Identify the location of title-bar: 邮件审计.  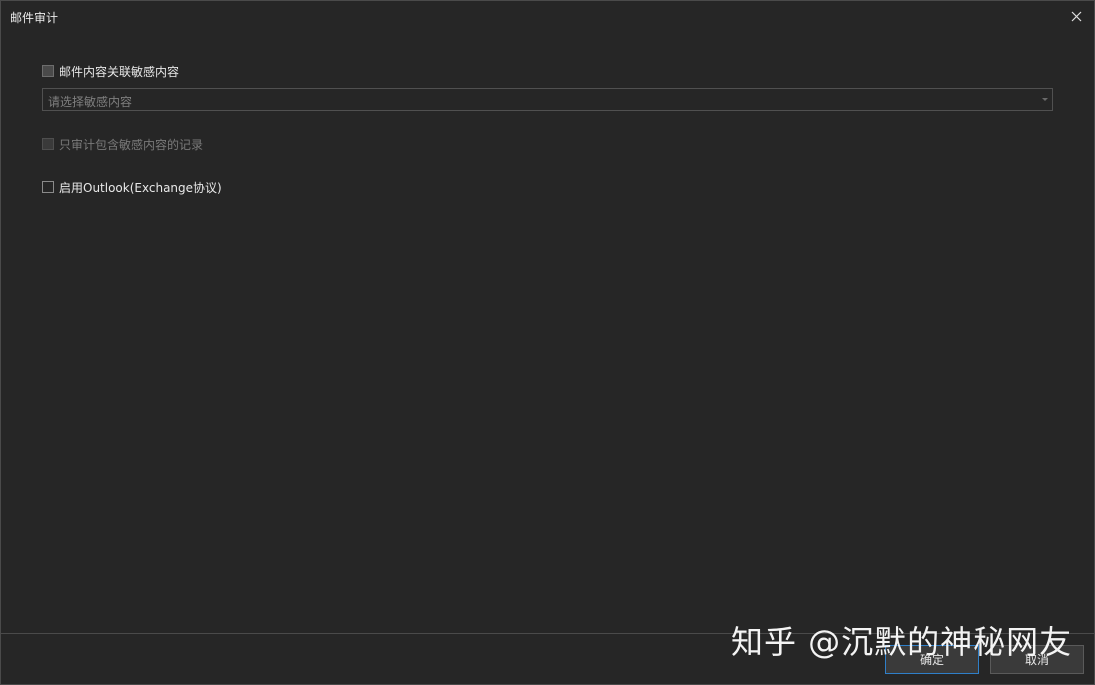
(547, 16).